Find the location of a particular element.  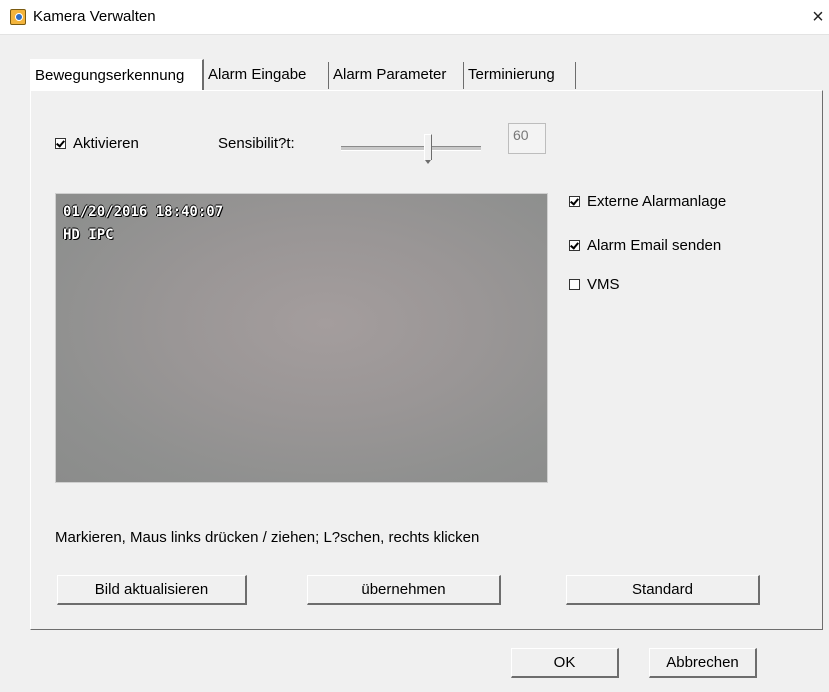

tab-alarm-parameter: Alarm Parameter is located at coordinates (396, 75).